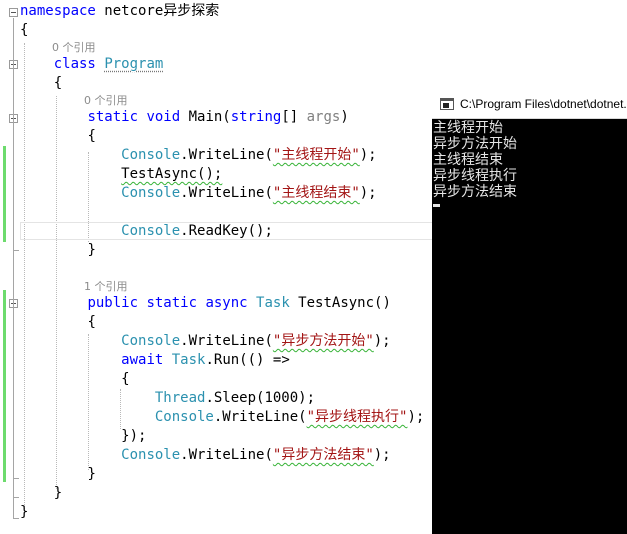 The image size is (627, 534). What do you see at coordinates (468, 160) in the screenshot?
I see `console-output-line: 主线程结束` at bounding box center [468, 160].